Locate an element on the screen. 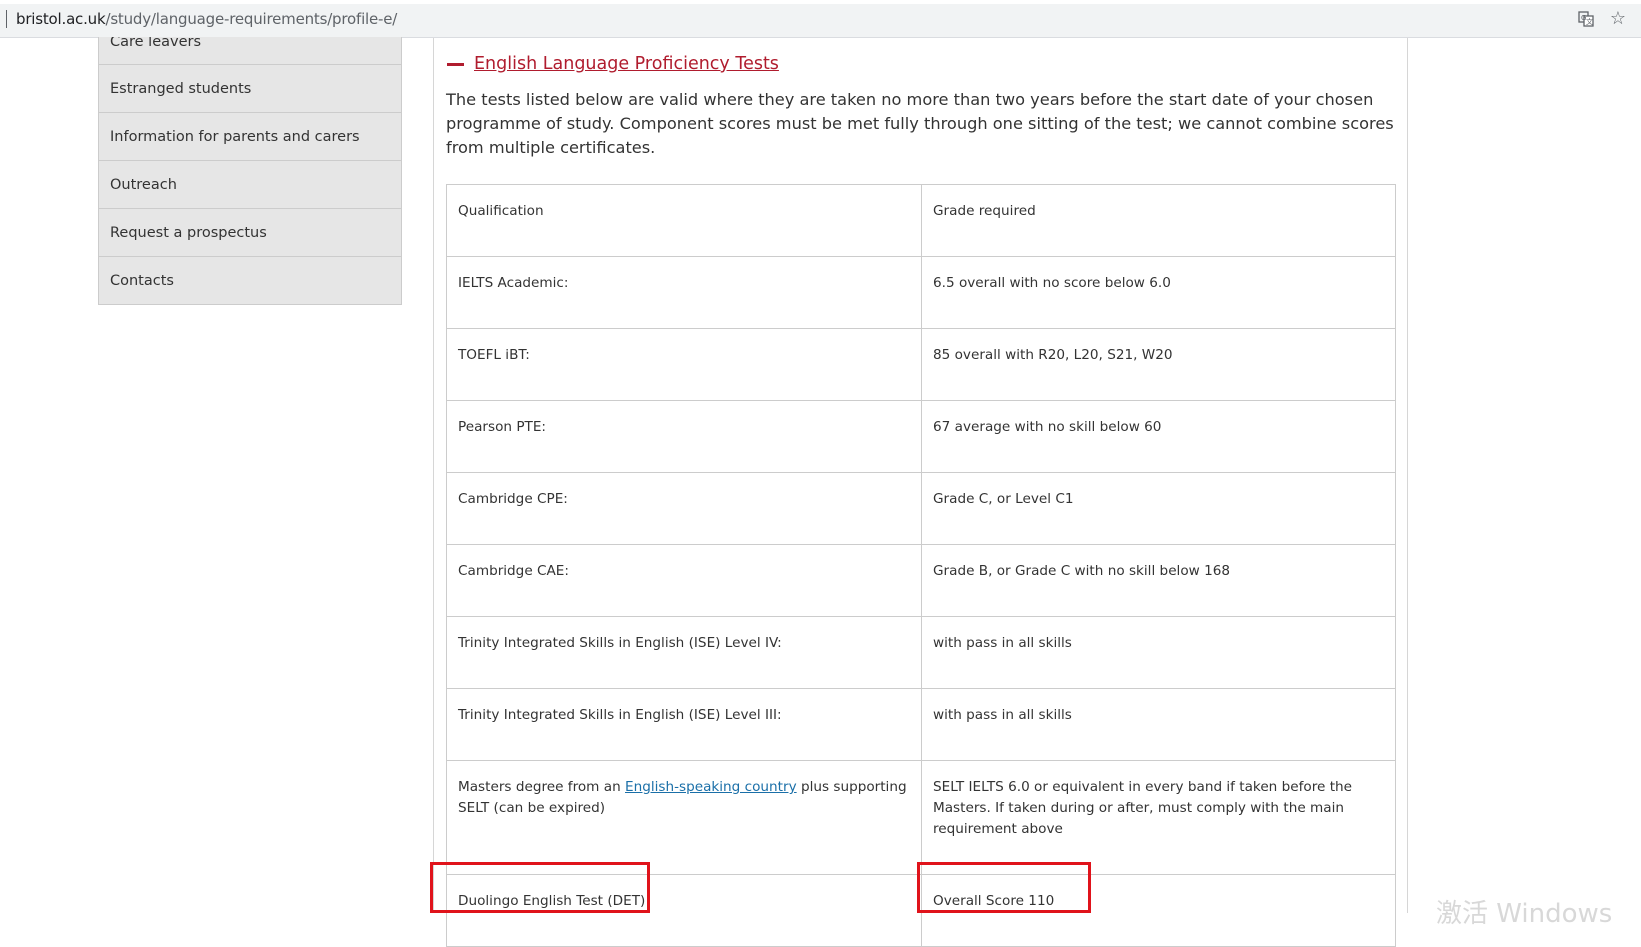  masters-text-pre: Masters degree from an is located at coordinates (542, 787).